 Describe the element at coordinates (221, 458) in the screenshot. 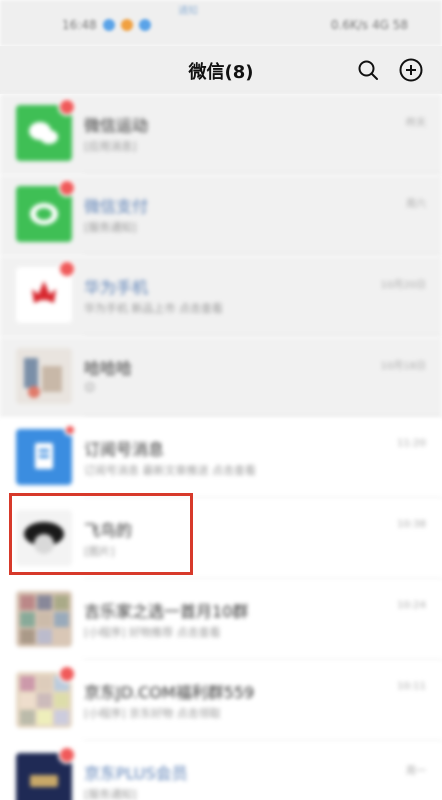

I see `chat-row: 订阅号消息 订阅号消息 最新文章推送 点击查看 11:20` at that location.